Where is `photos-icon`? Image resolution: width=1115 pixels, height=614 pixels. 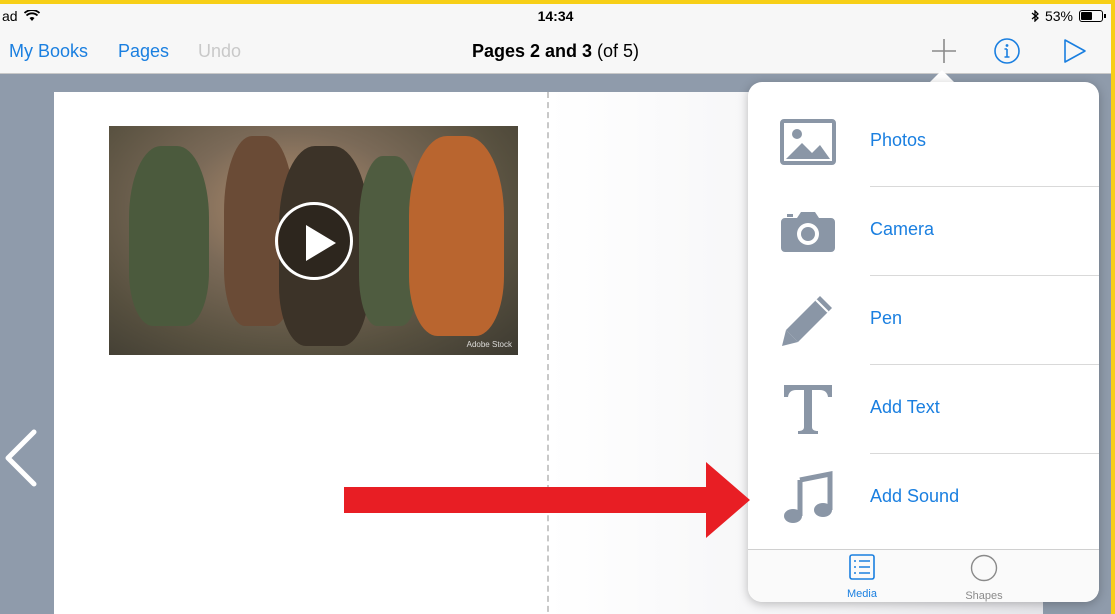 photos-icon is located at coordinates (808, 142).